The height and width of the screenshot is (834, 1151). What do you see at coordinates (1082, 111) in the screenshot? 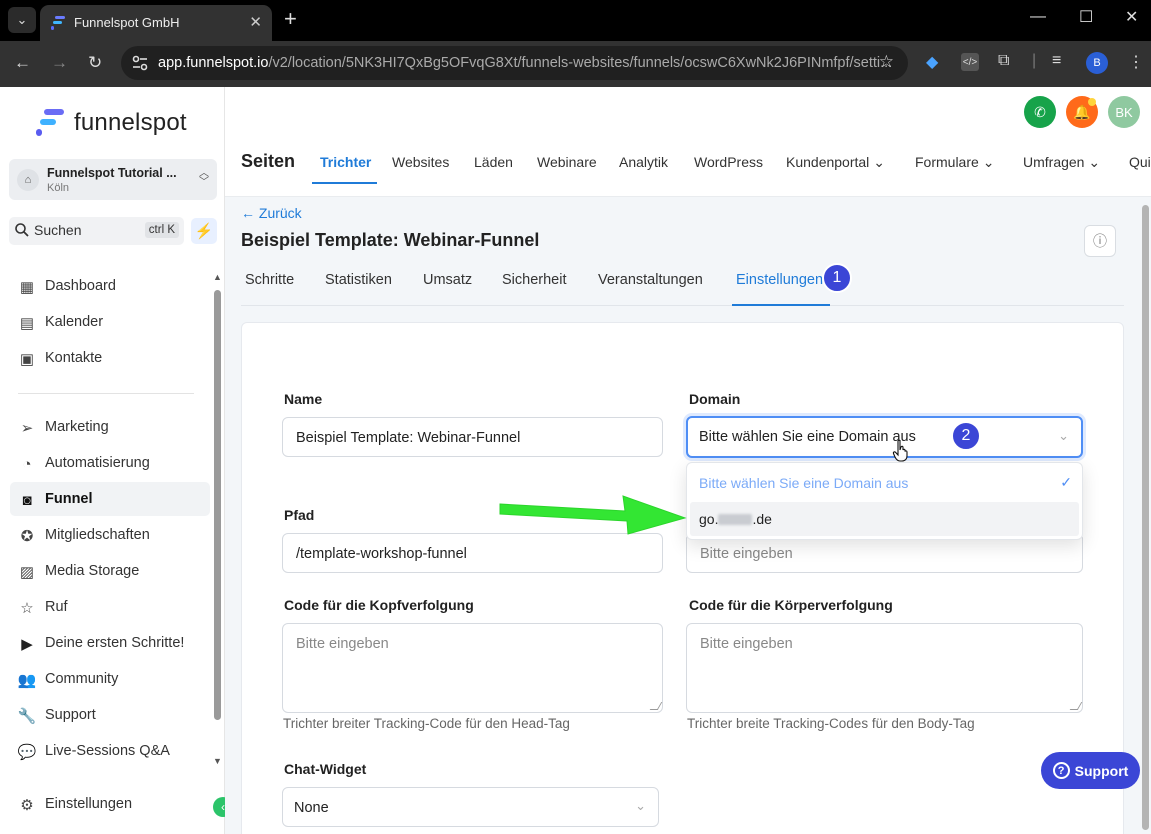
I see `bell-icon: 🔔` at bounding box center [1082, 111].